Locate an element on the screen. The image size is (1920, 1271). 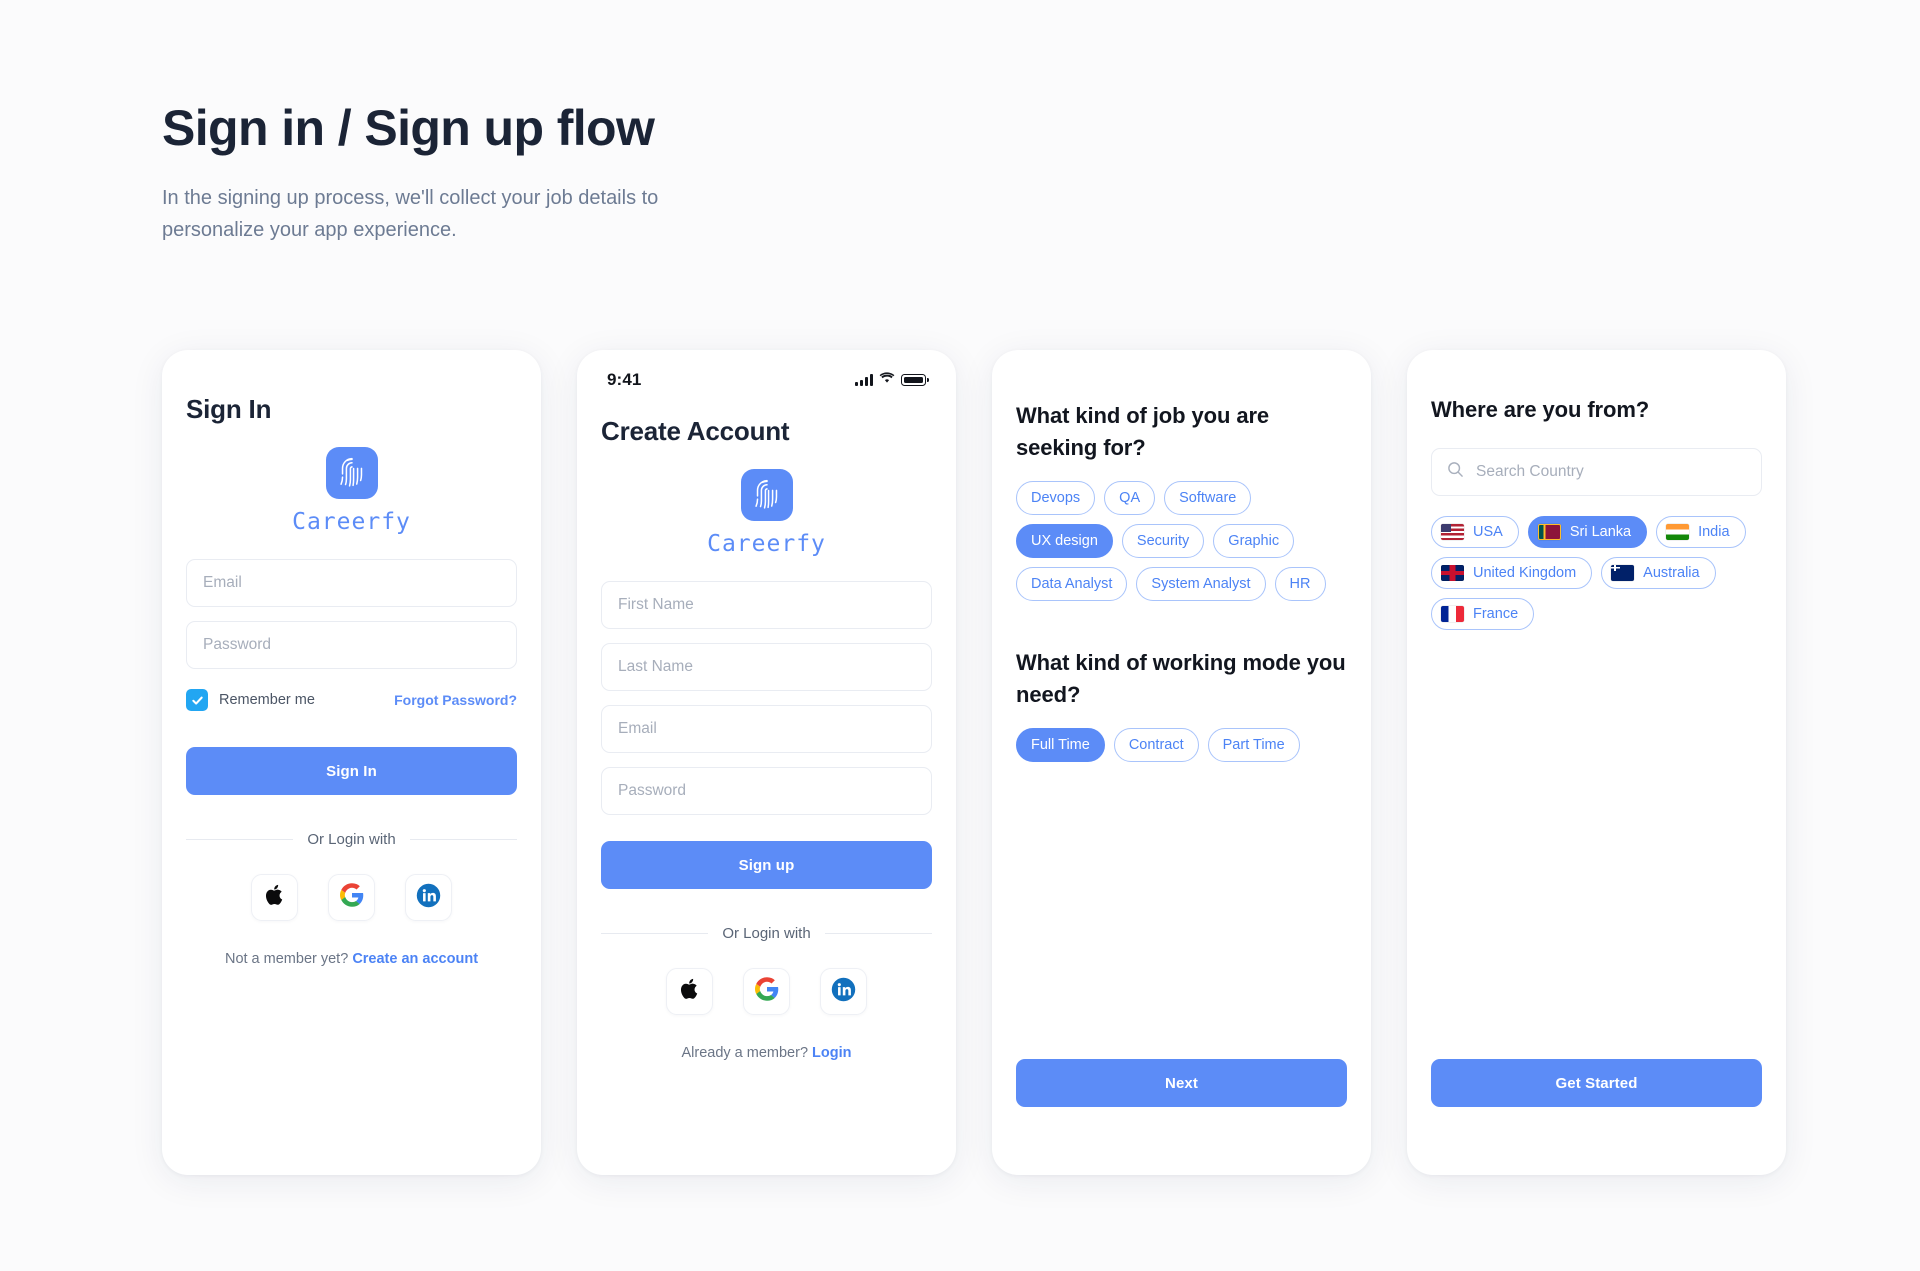
job-tag-chip: QA is located at coordinates (1130, 497).